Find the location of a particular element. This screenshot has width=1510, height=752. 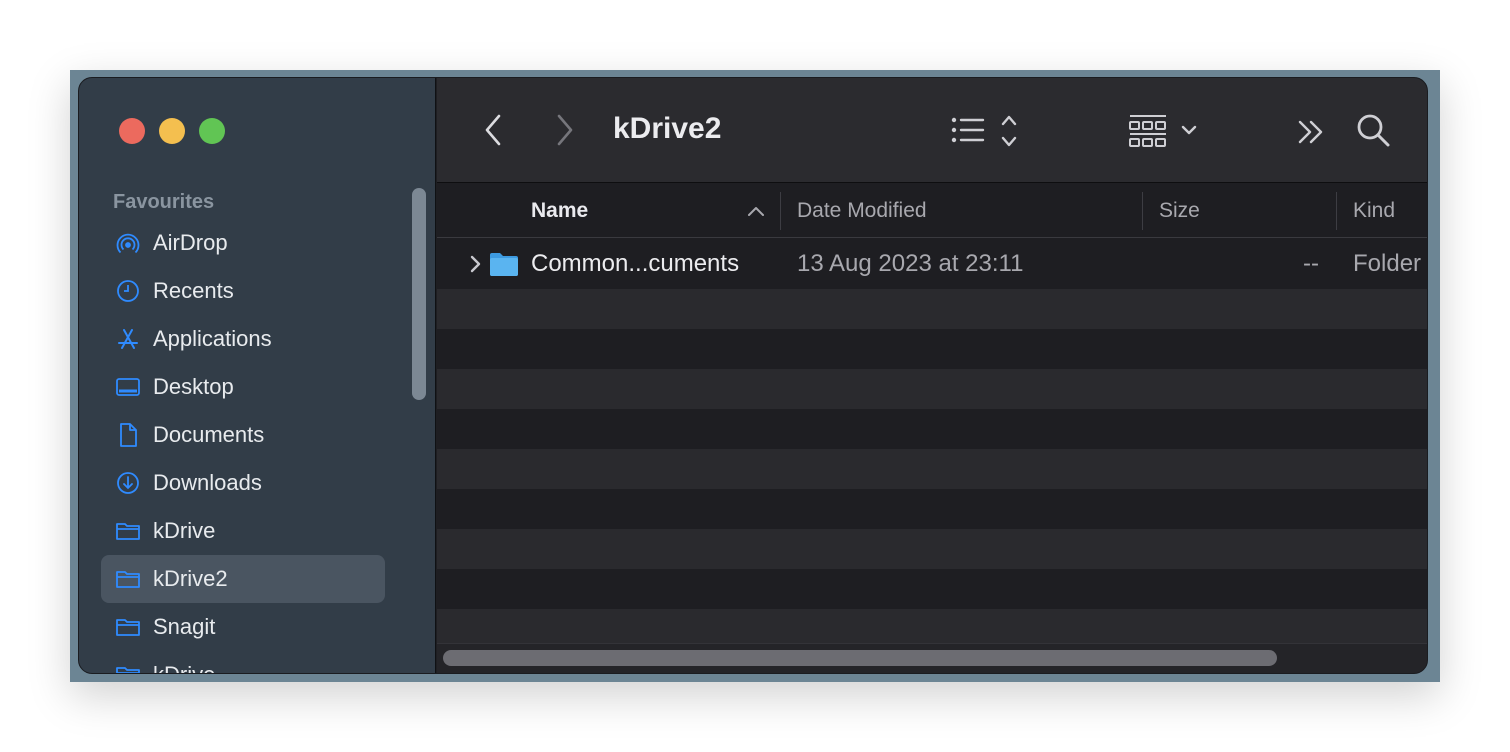

search-icon is located at coordinates (1373, 130).